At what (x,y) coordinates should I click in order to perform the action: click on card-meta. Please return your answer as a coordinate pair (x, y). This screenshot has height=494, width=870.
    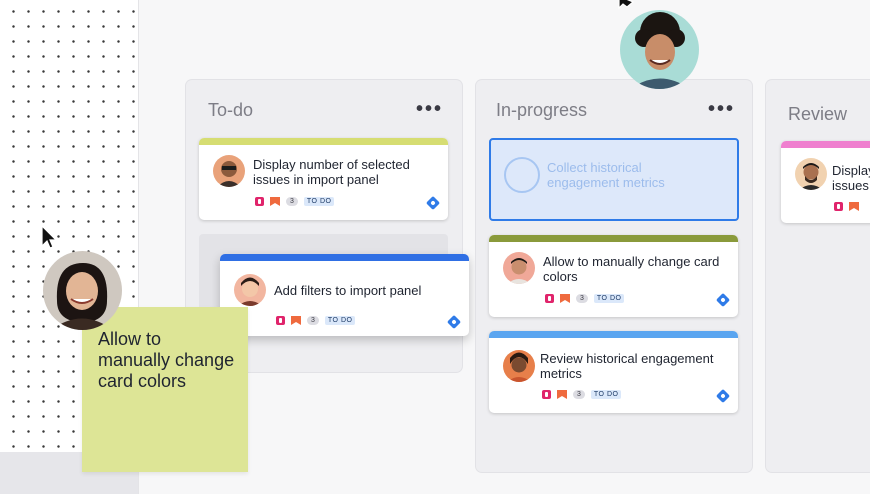
    Looking at the image, I should click on (846, 206).